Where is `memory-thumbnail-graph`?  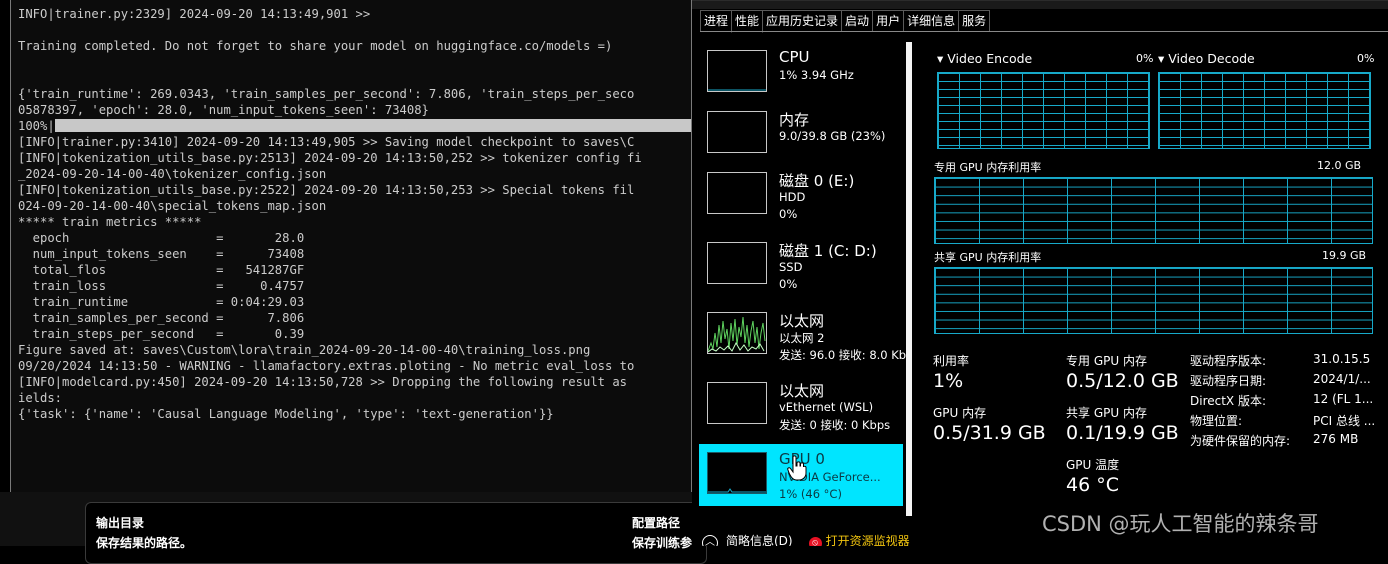 memory-thumbnail-graph is located at coordinates (737, 132).